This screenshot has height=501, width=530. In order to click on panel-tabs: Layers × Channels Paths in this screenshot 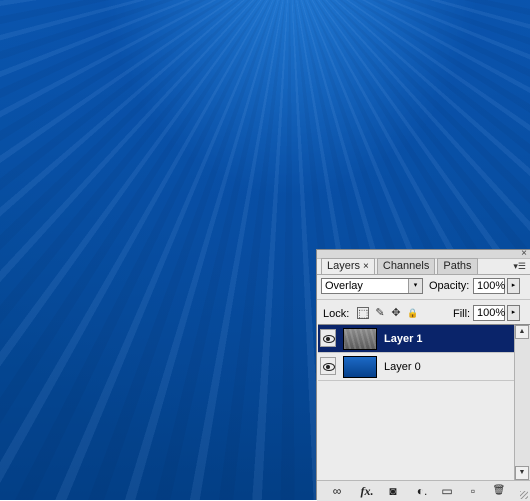, I will do `click(400, 266)`.